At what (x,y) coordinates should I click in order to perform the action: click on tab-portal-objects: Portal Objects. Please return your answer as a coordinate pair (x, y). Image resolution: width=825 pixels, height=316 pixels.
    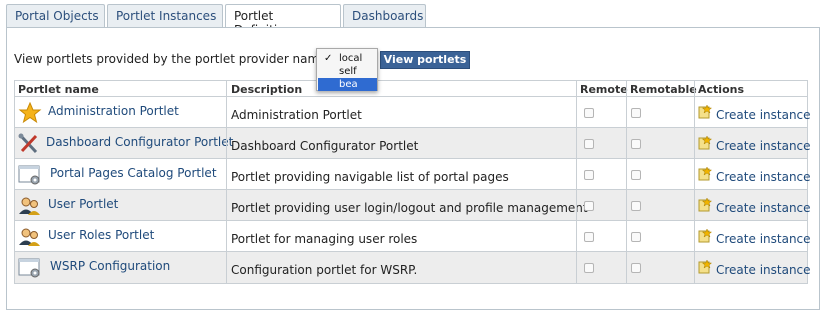
    Looking at the image, I should click on (55, 16).